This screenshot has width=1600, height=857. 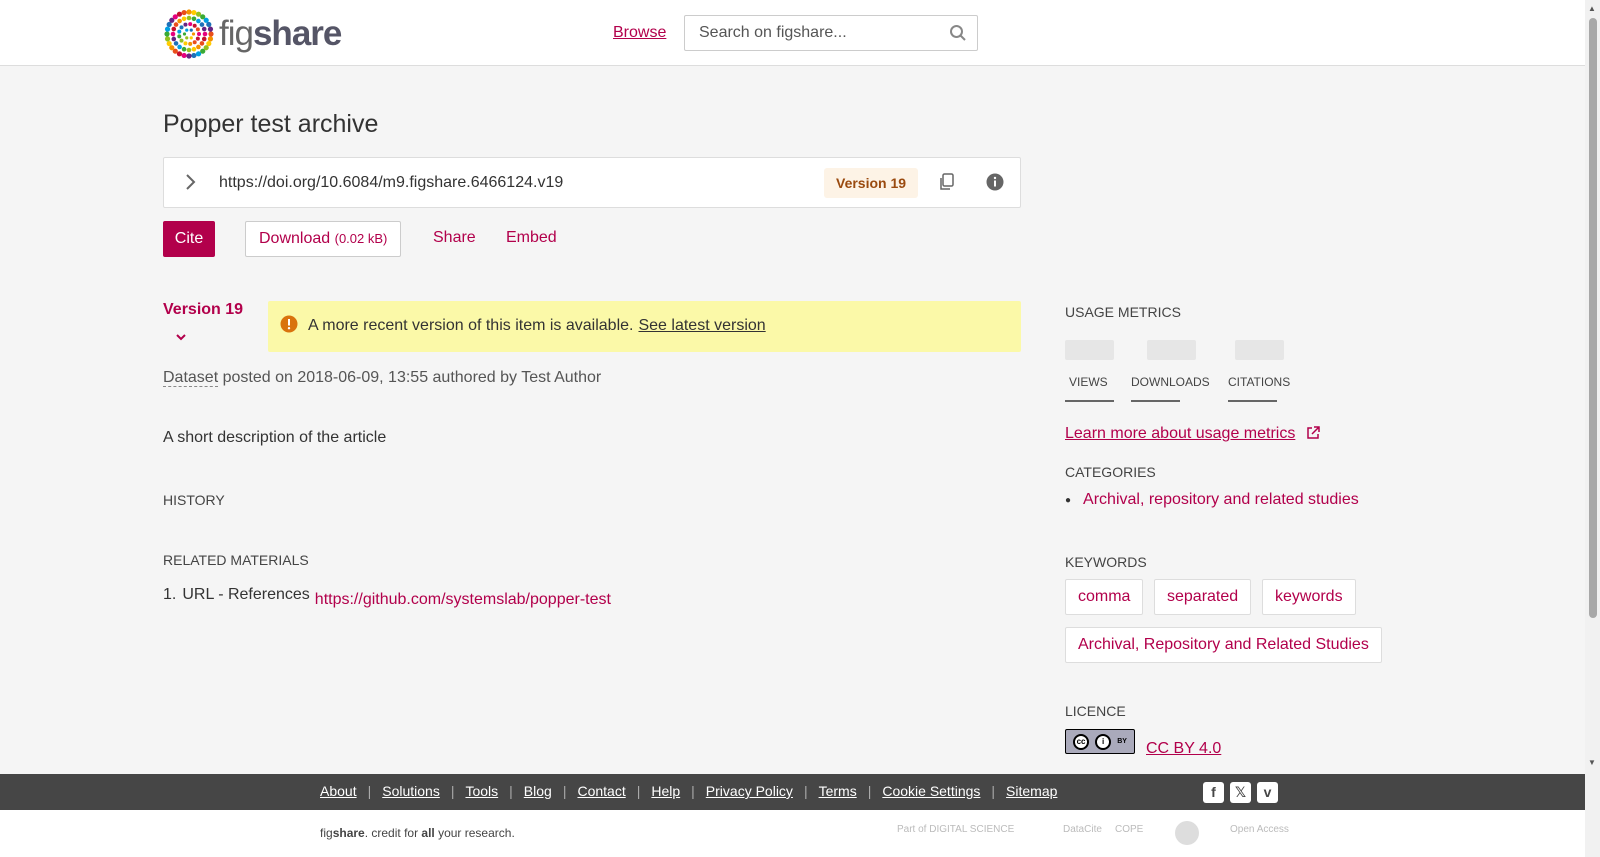 What do you see at coordinates (481, 791) in the screenshot?
I see `footer-link-tools: Tools` at bounding box center [481, 791].